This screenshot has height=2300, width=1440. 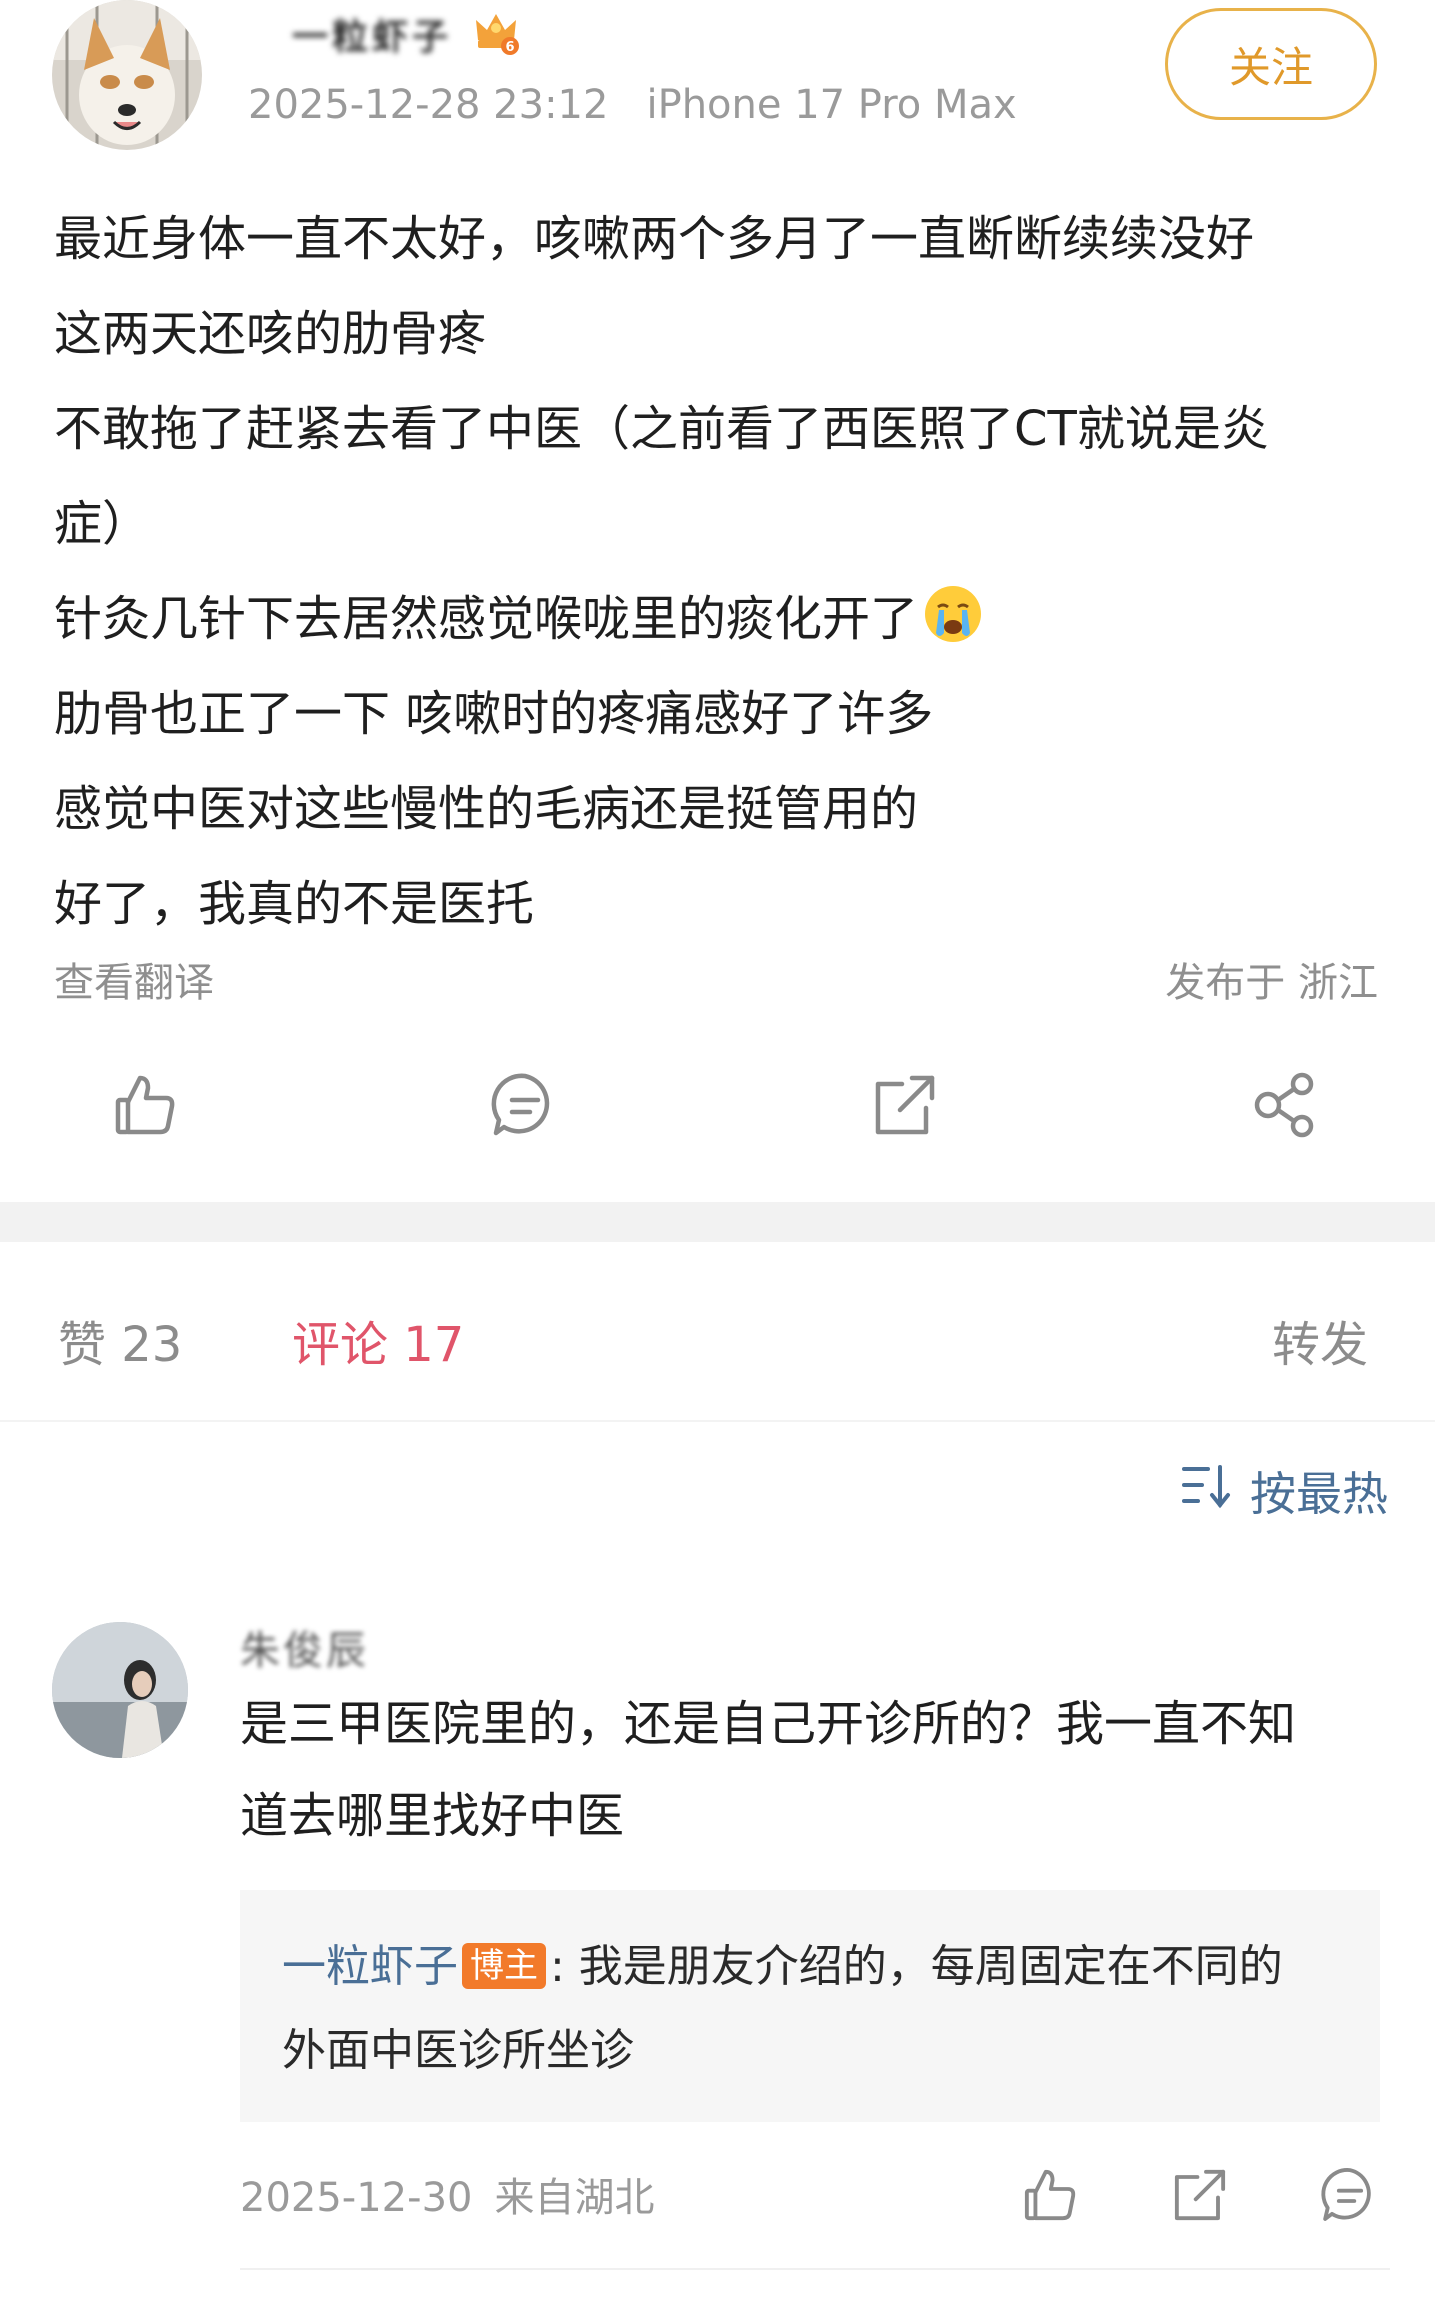 What do you see at coordinates (1208, 1491) in the screenshot?
I see `sort-icon` at bounding box center [1208, 1491].